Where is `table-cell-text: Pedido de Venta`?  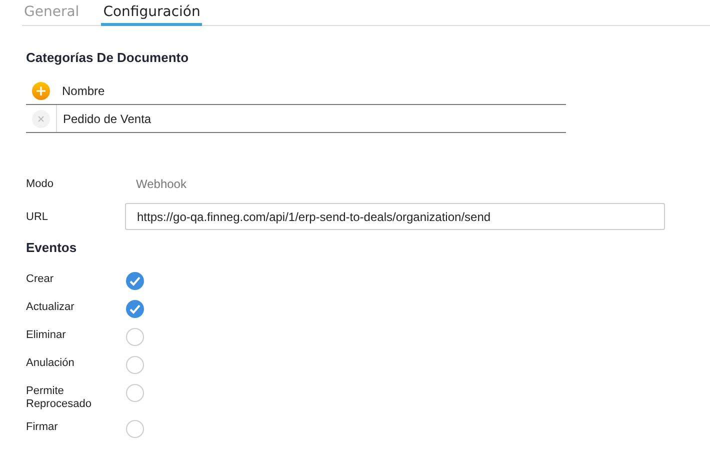
table-cell-text: Pedido de Venta is located at coordinates (107, 119).